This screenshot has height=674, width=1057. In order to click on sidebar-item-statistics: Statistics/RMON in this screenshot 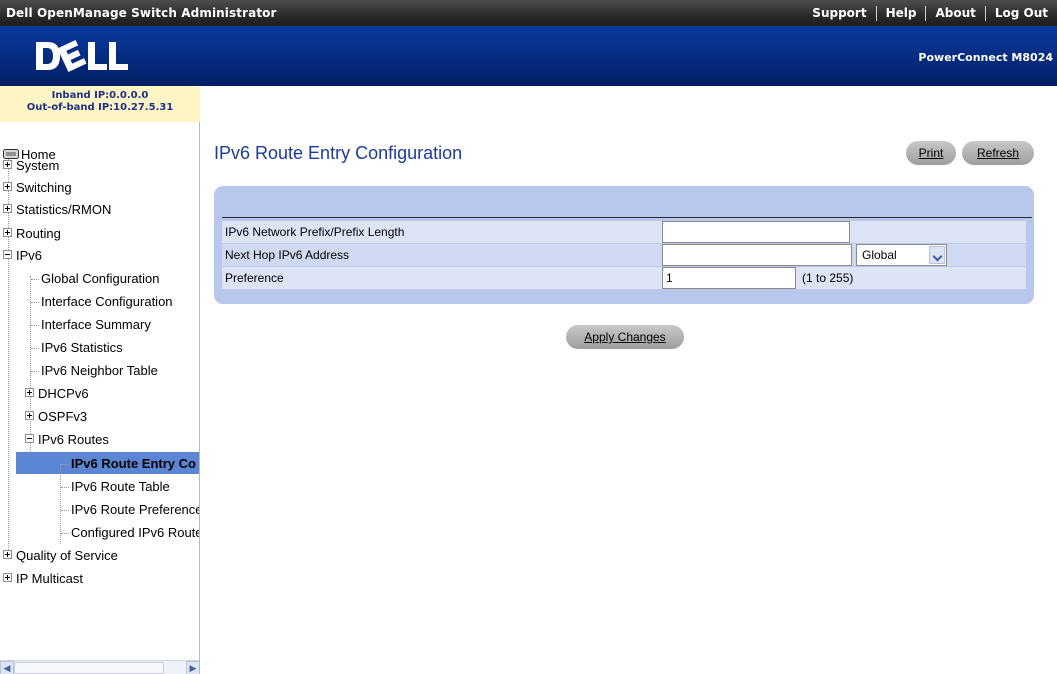, I will do `click(57, 210)`.